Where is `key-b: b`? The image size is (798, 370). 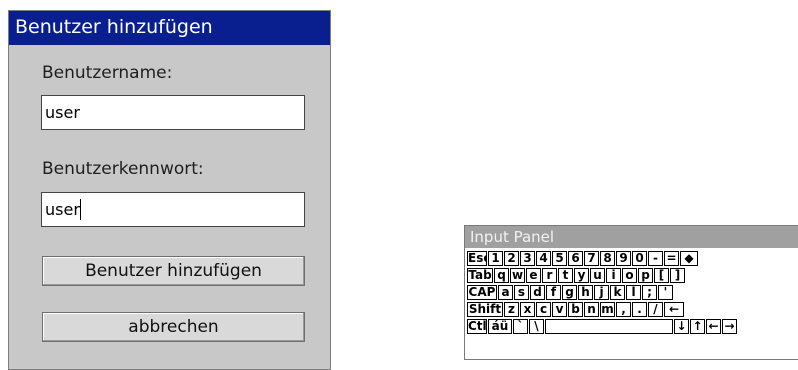 key-b: b is located at coordinates (575, 309).